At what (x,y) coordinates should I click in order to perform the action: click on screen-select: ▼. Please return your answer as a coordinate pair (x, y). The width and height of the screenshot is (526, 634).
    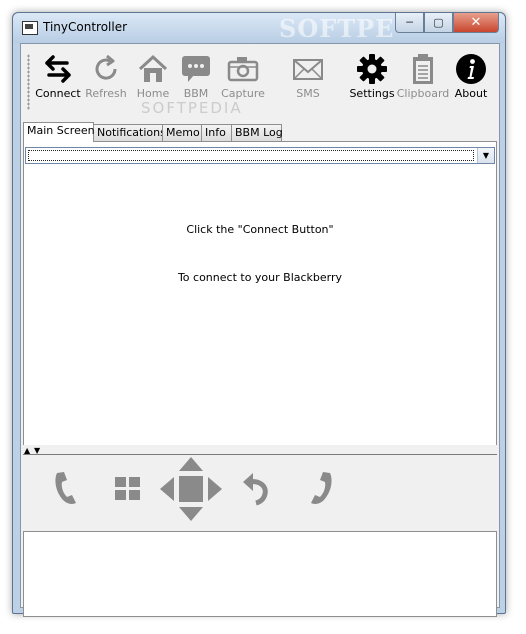
    Looking at the image, I should click on (260, 155).